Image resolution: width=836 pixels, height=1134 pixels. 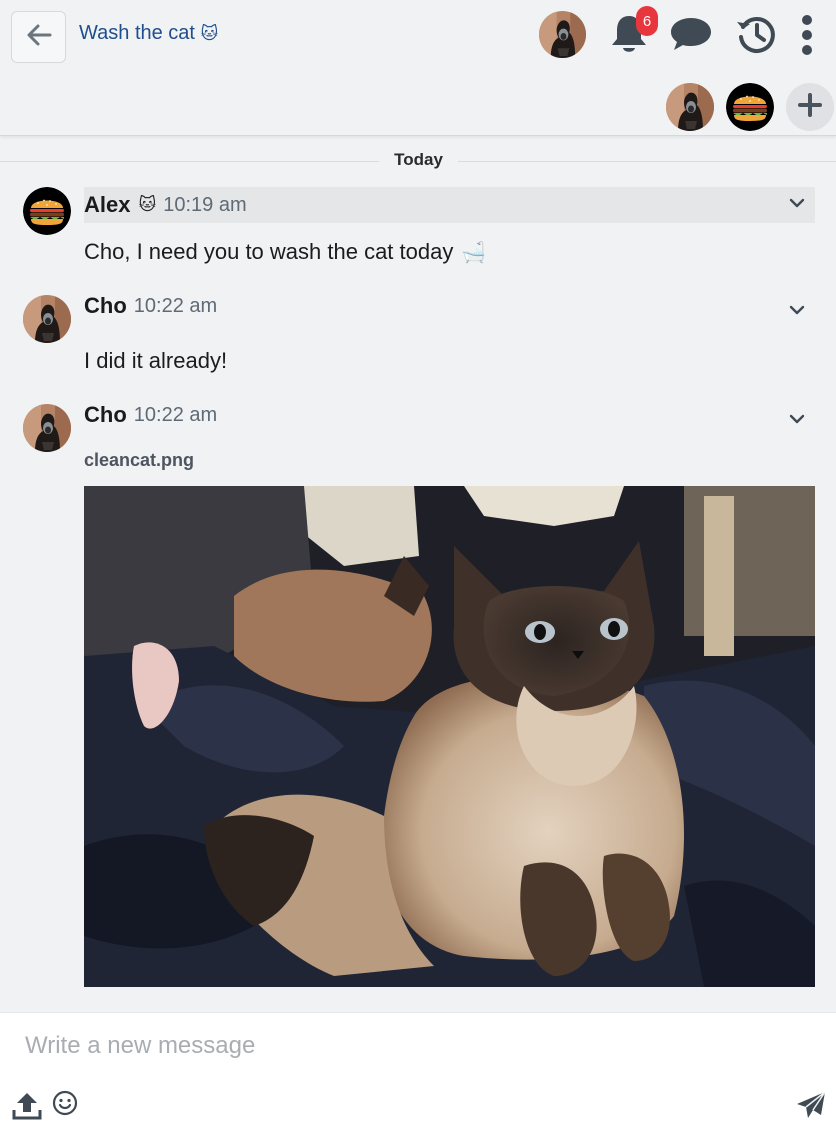 I want to click on send-button, so click(x=811, y=1107).